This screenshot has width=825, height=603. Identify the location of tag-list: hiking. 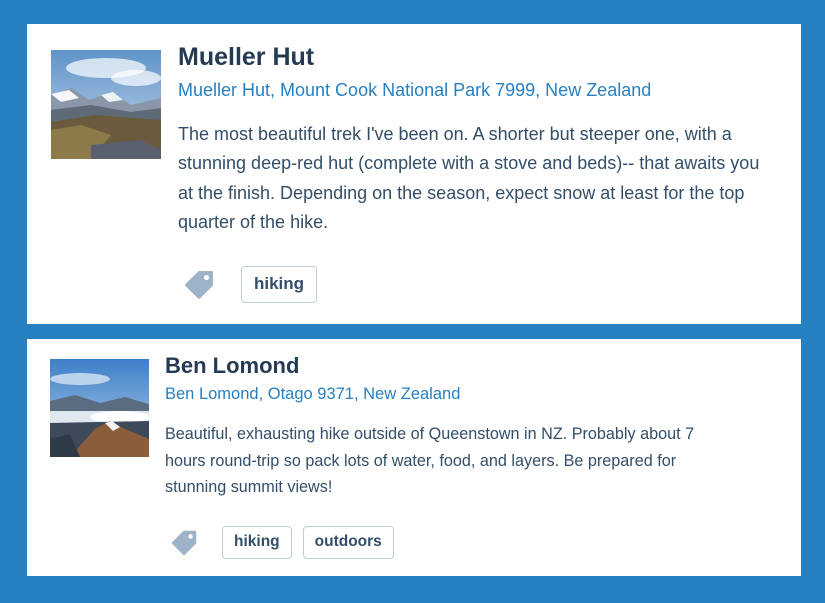
(255, 284).